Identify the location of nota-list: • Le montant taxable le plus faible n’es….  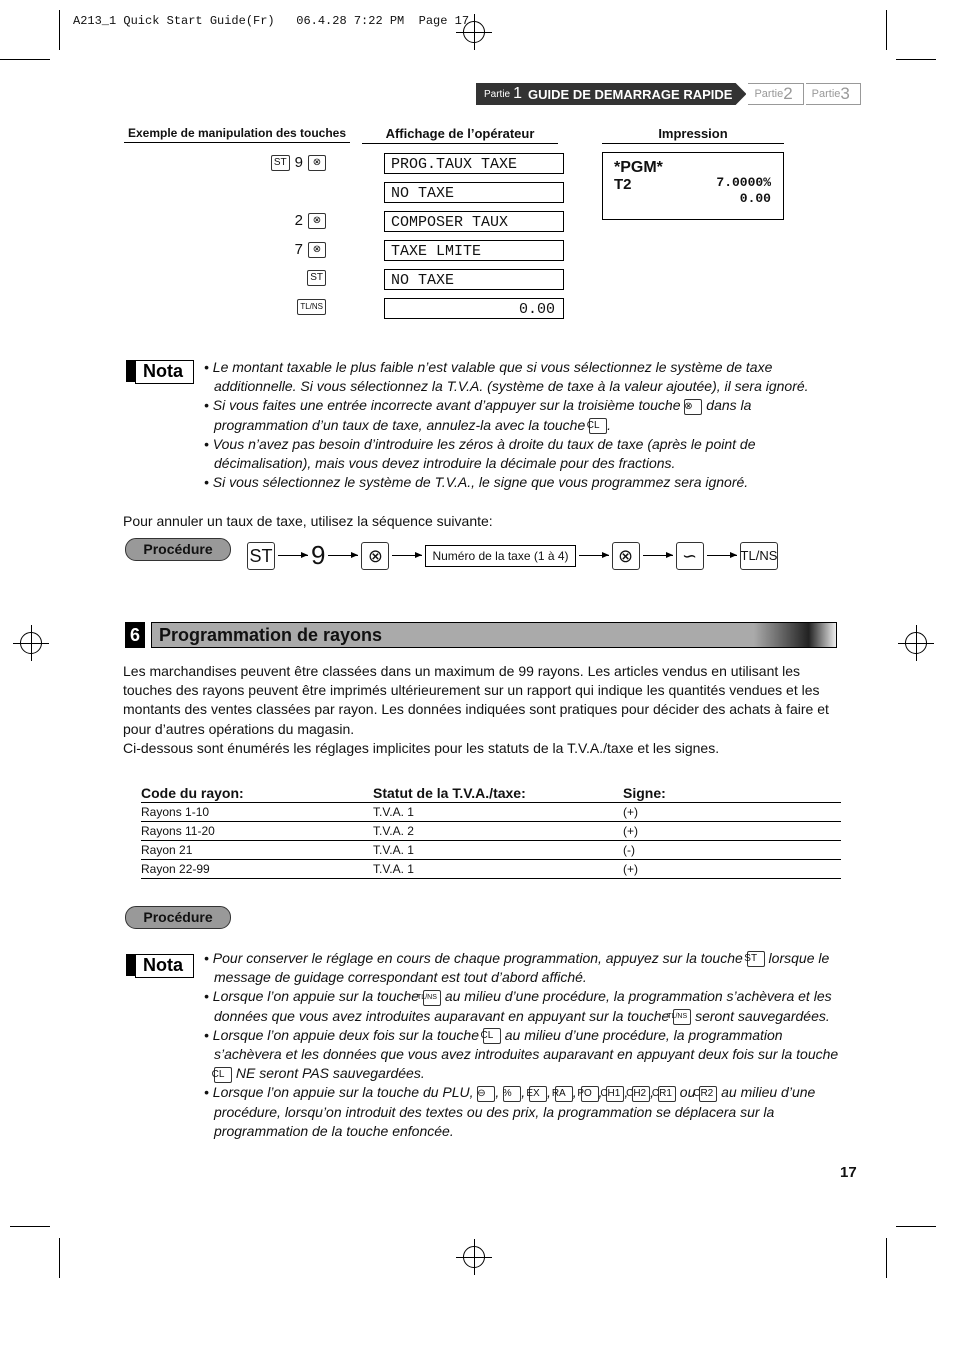
(524, 425).